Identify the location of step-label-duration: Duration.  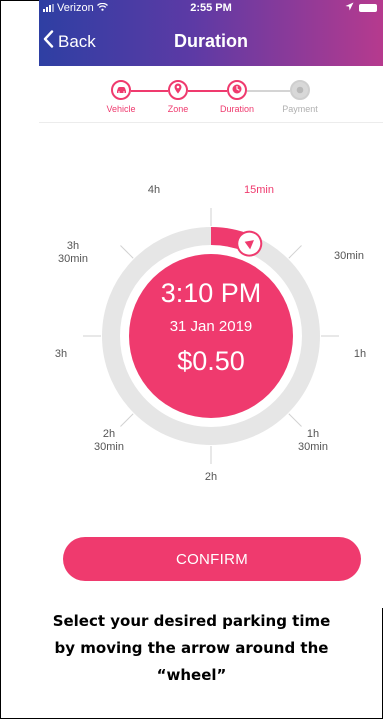
(237, 109).